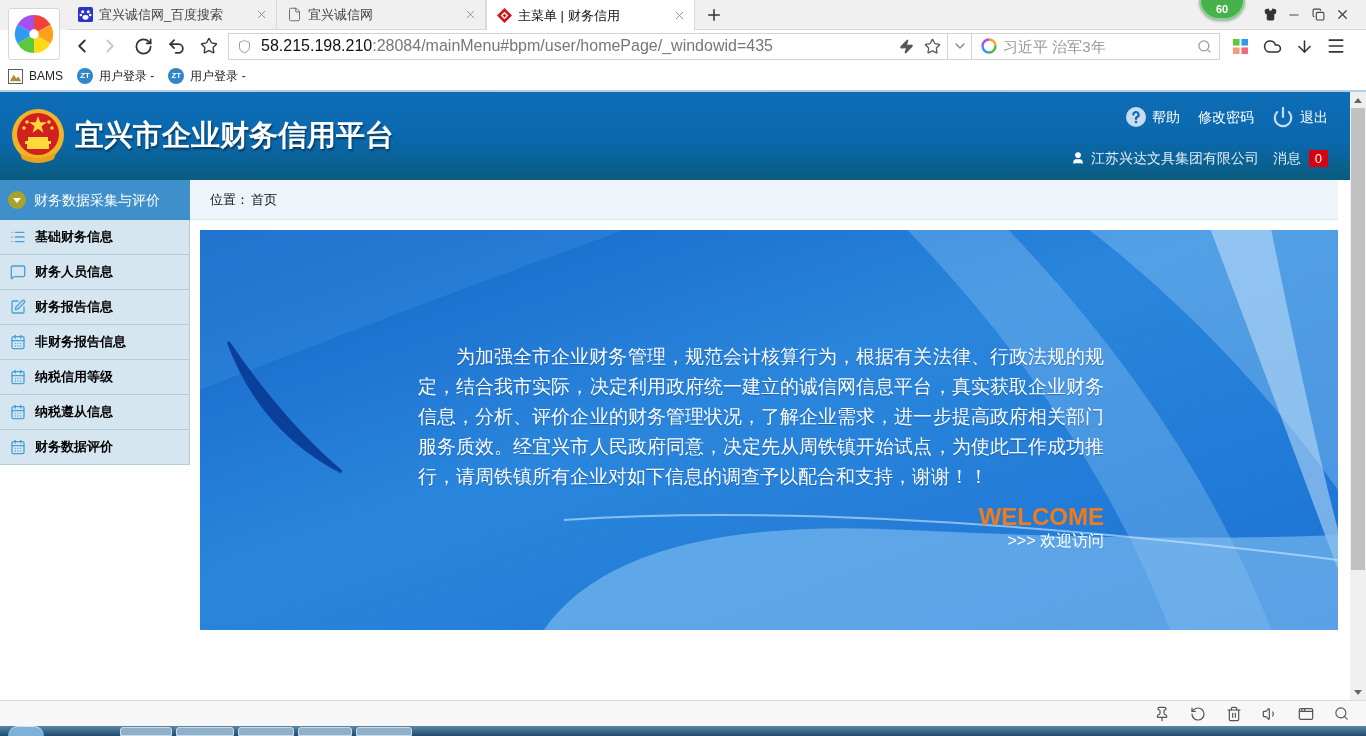  What do you see at coordinates (761, 417) in the screenshot?
I see `welcome-paragraph: 为加强全市企业财务管理，规范会计核算行为，根据有关法律、行政法规的规定，结合我市实际，决定利用政府统一建立的诚信网信息平台，真实获取企业财务信息，分析、评价企业的财务管理状况，了解企业需求，进一步提高政府相关部门服务质效。经宜兴市人民政府同意，决定先从周铁镇开始试点，为使此工作成功推行，请周铁镇所有企业对如下信息的调查予以配合和支持，谢谢！！` at bounding box center [761, 417].